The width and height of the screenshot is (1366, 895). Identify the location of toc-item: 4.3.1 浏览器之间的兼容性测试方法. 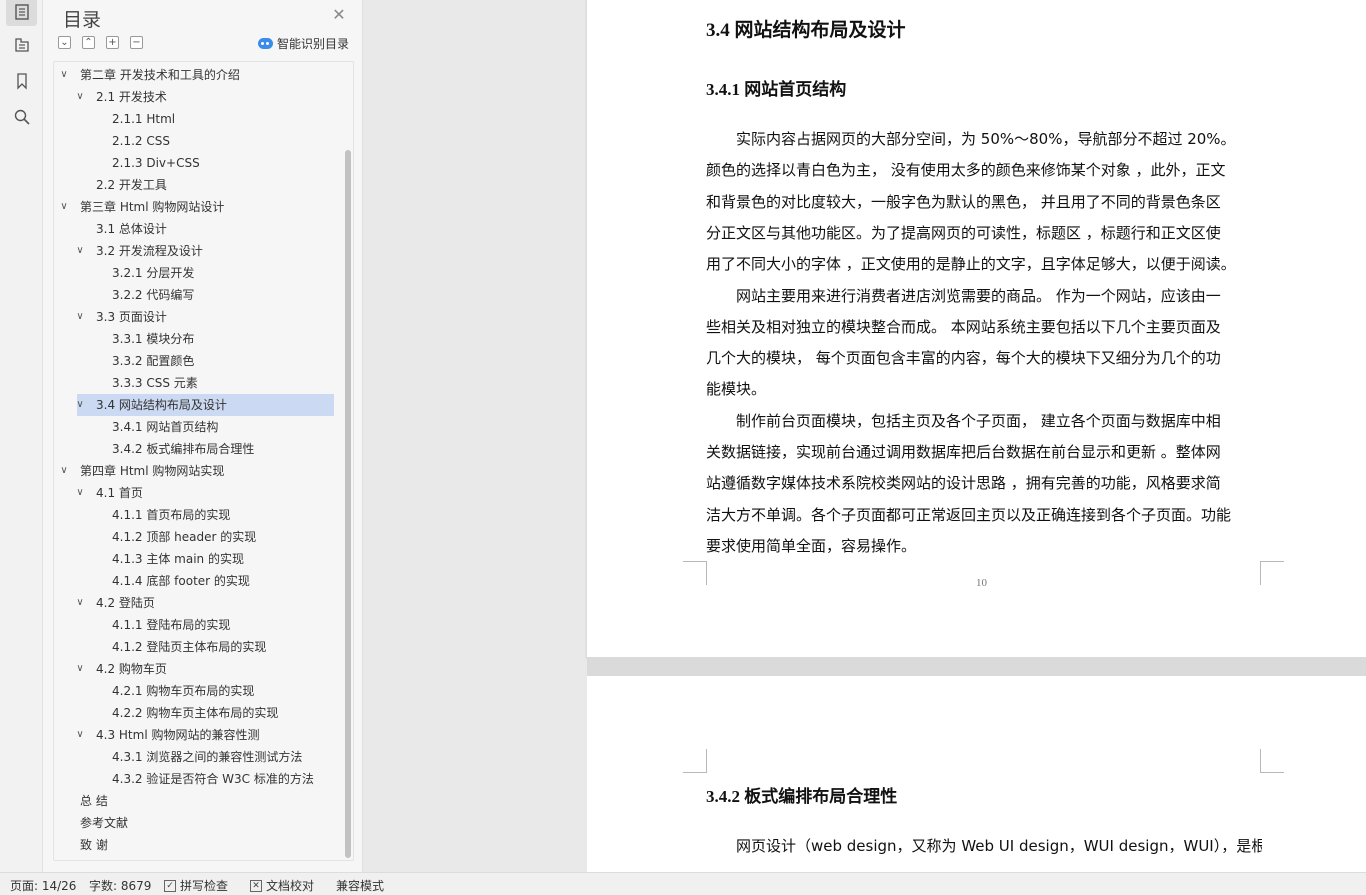
(194, 757).